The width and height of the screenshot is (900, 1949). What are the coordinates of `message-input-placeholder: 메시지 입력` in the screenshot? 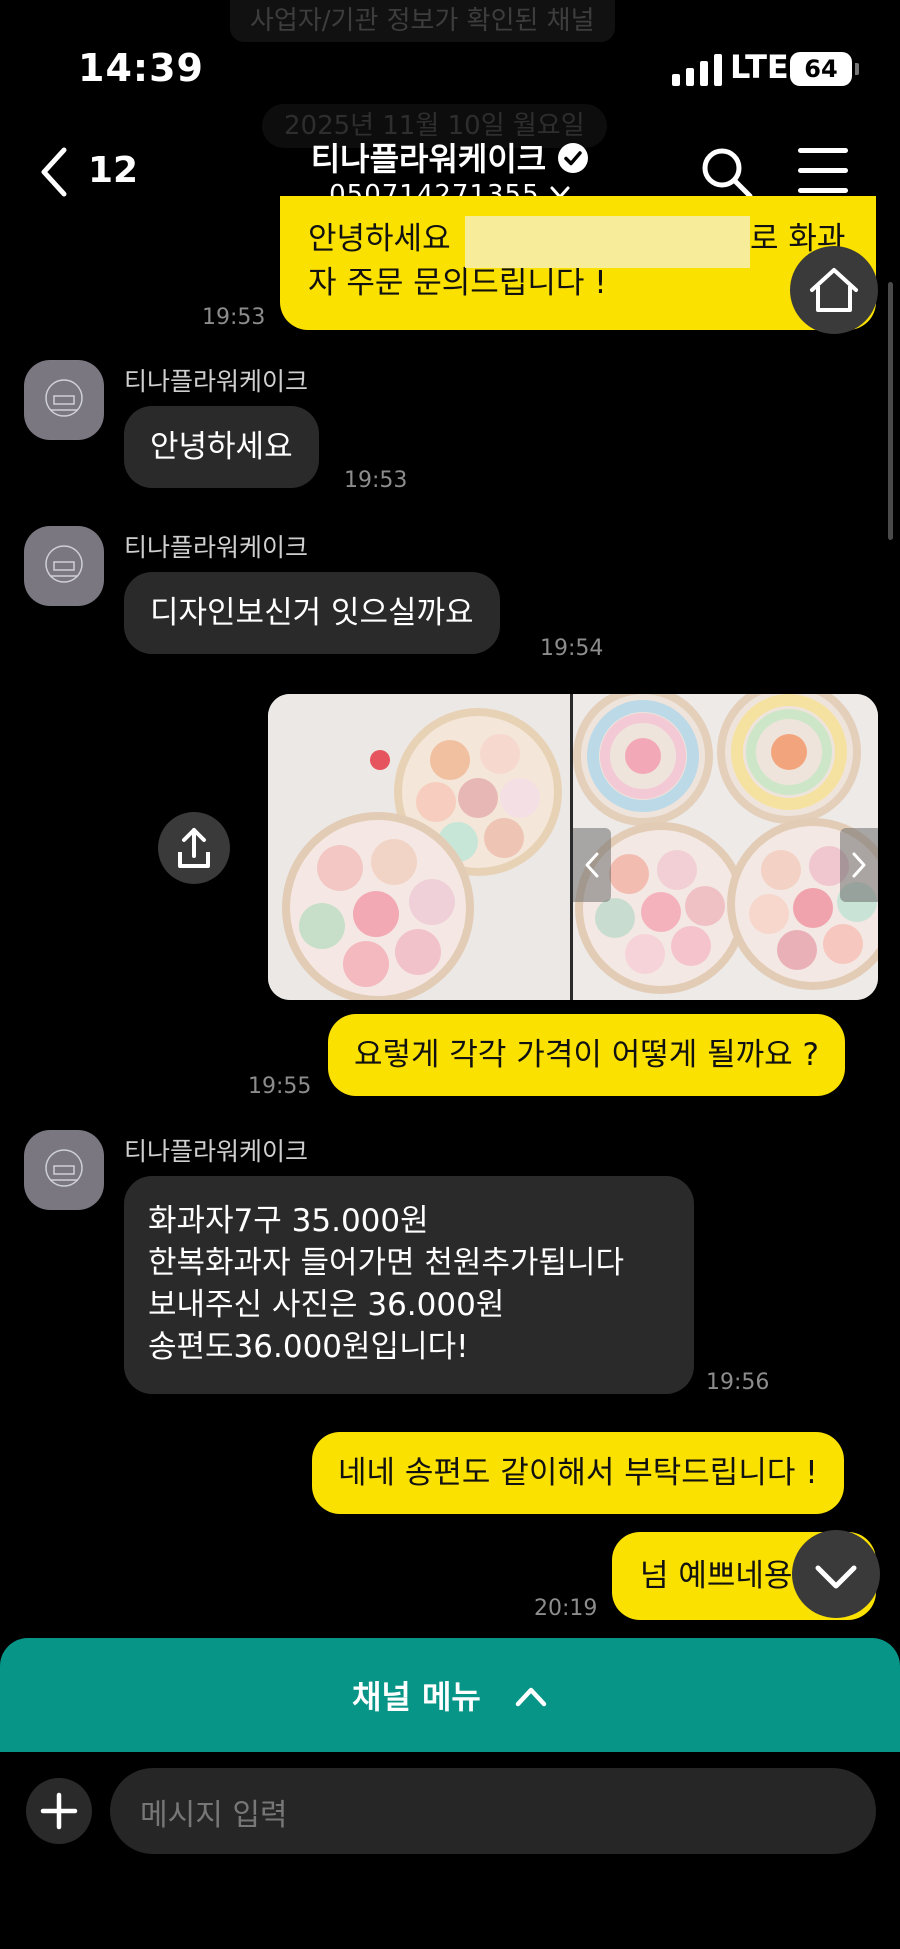 It's located at (214, 1815).